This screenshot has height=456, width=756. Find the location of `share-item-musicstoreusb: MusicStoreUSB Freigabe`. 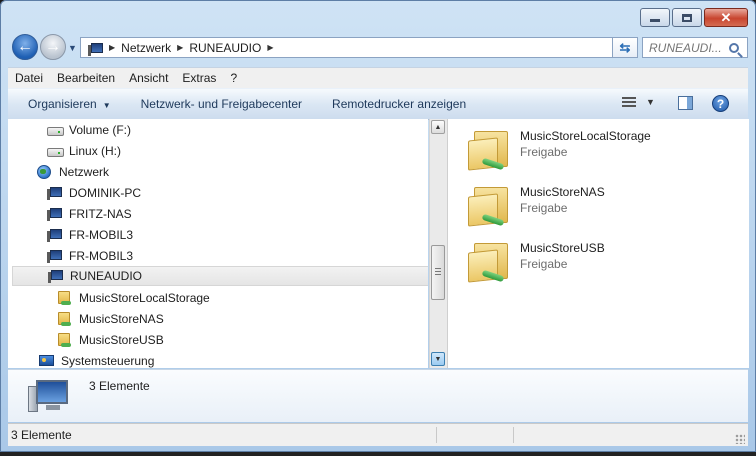

share-item-musicstoreusb: MusicStoreUSB Freigabe is located at coordinates (535, 262).